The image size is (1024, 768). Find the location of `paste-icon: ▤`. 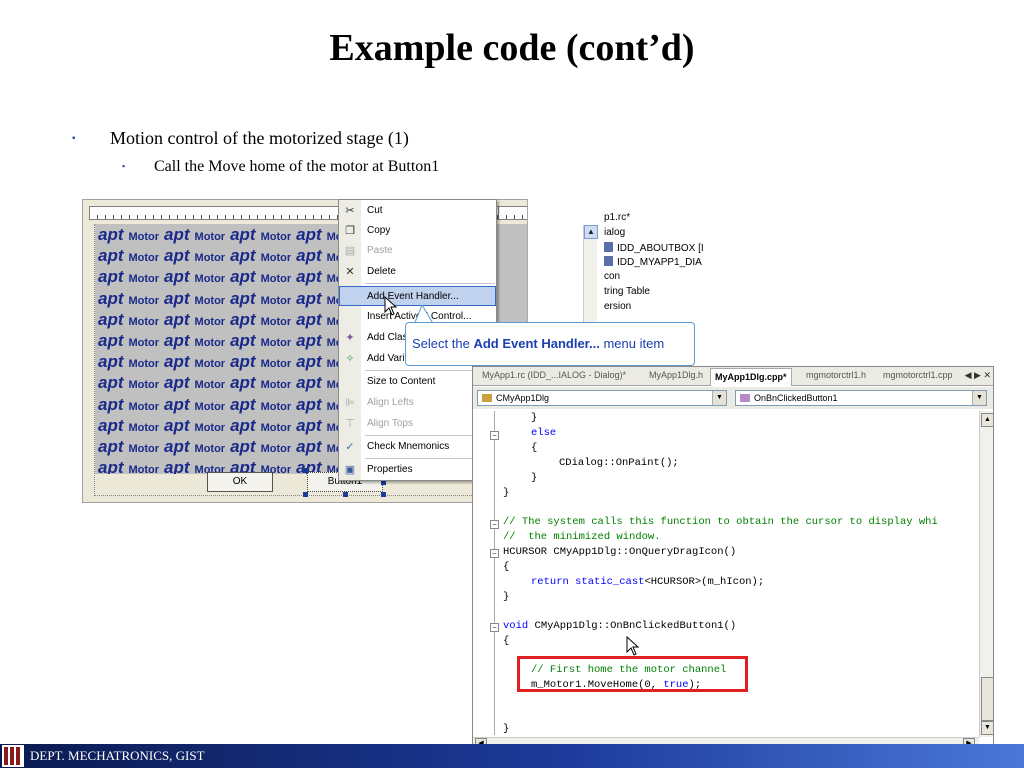

paste-icon: ▤ is located at coordinates (350, 251).